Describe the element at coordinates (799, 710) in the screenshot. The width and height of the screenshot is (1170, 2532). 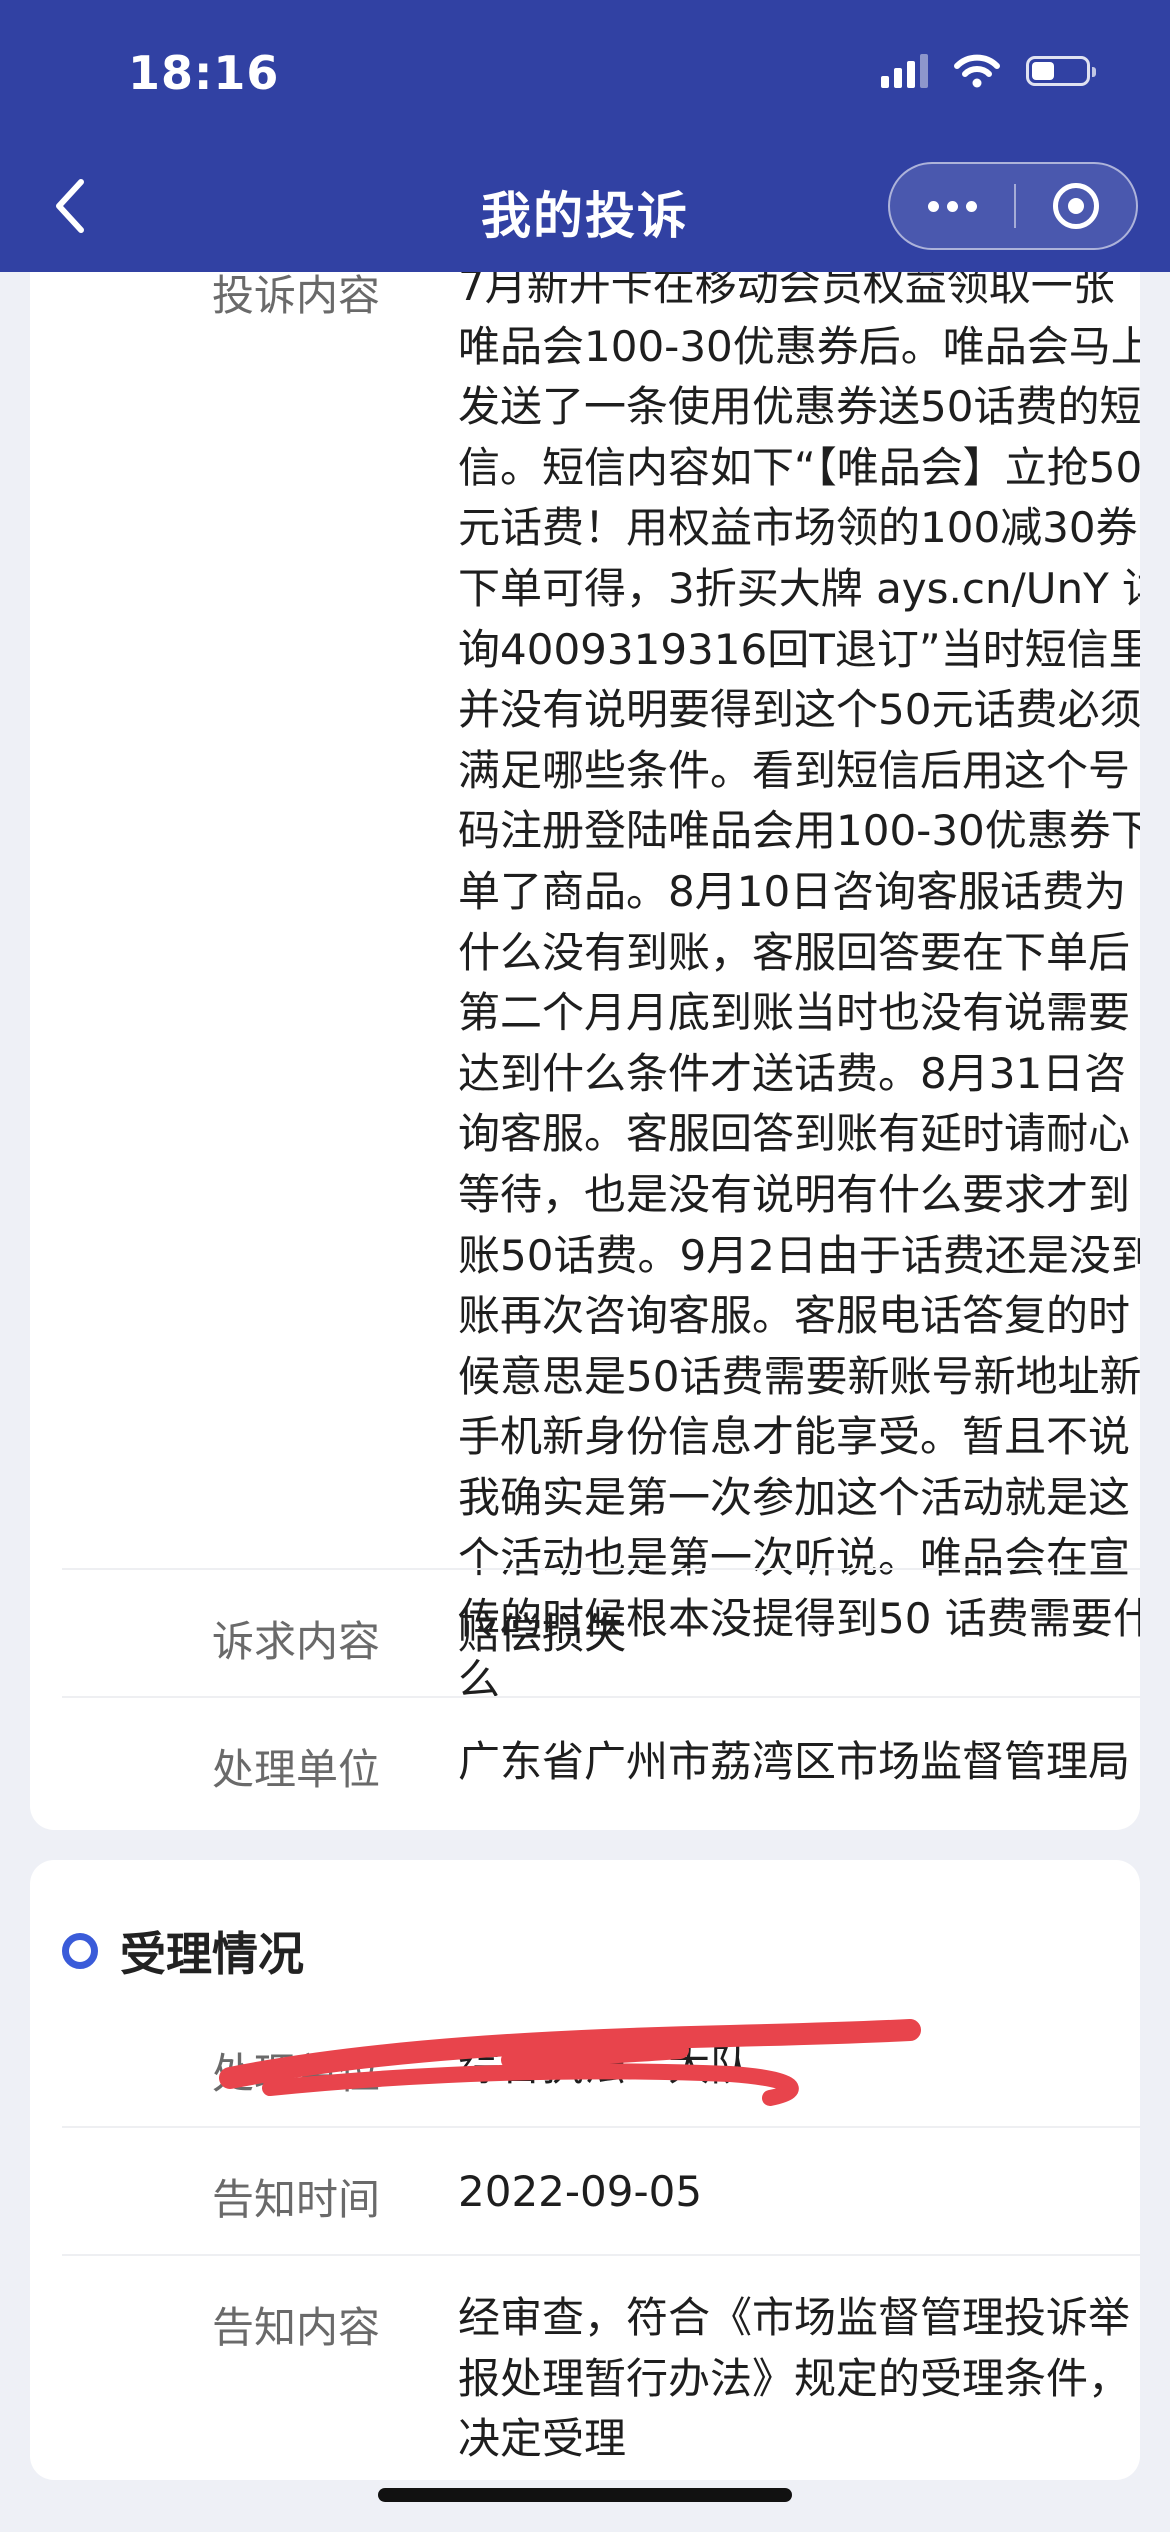
I see `text-line: 并没有说明要得到这个50元话费必须` at that location.